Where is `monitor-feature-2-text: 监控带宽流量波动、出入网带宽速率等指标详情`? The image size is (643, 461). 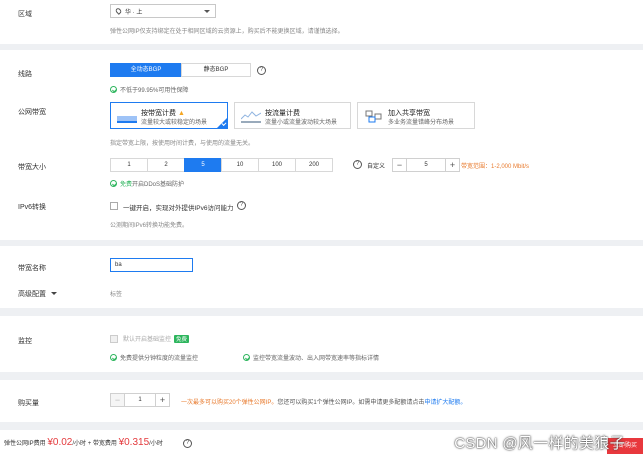
monitor-feature-2-text: 监控带宽流量波动、出入网带宽速率等指标详情 is located at coordinates (316, 359).